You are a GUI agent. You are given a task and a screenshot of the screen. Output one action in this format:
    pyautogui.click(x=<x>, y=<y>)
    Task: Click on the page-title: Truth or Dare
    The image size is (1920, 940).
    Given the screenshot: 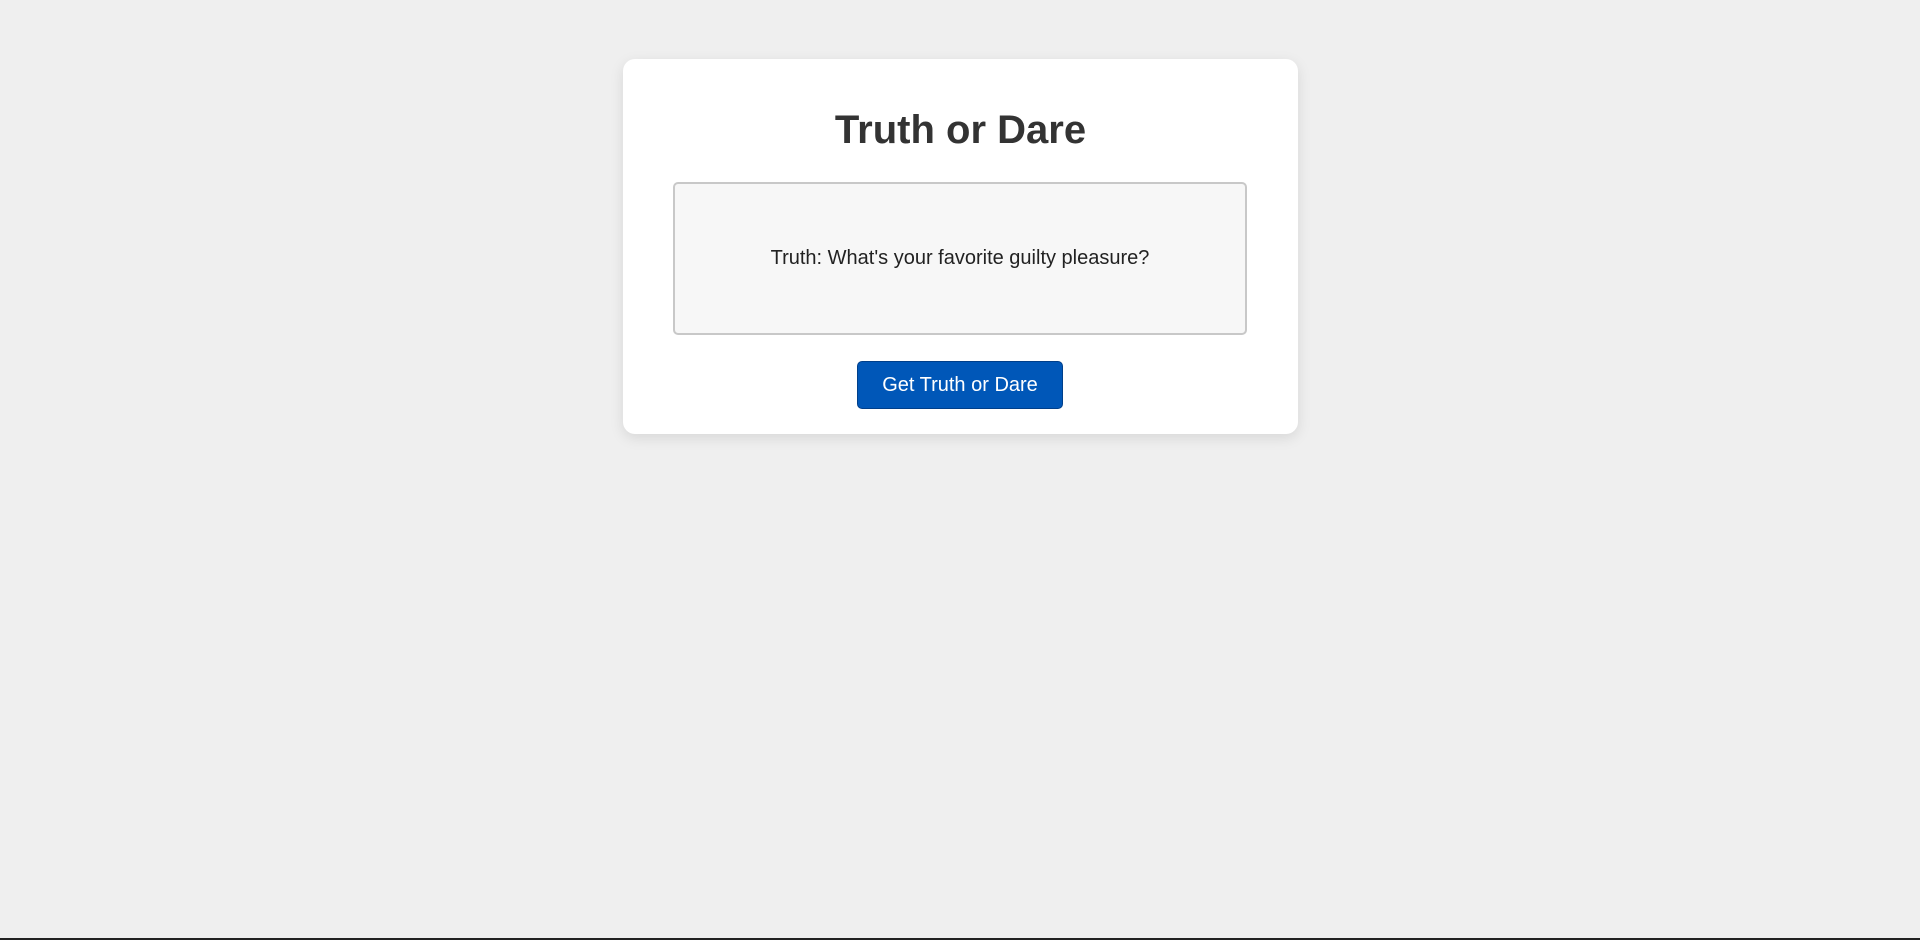 What is the action you would take?
    pyautogui.click(x=960, y=130)
    